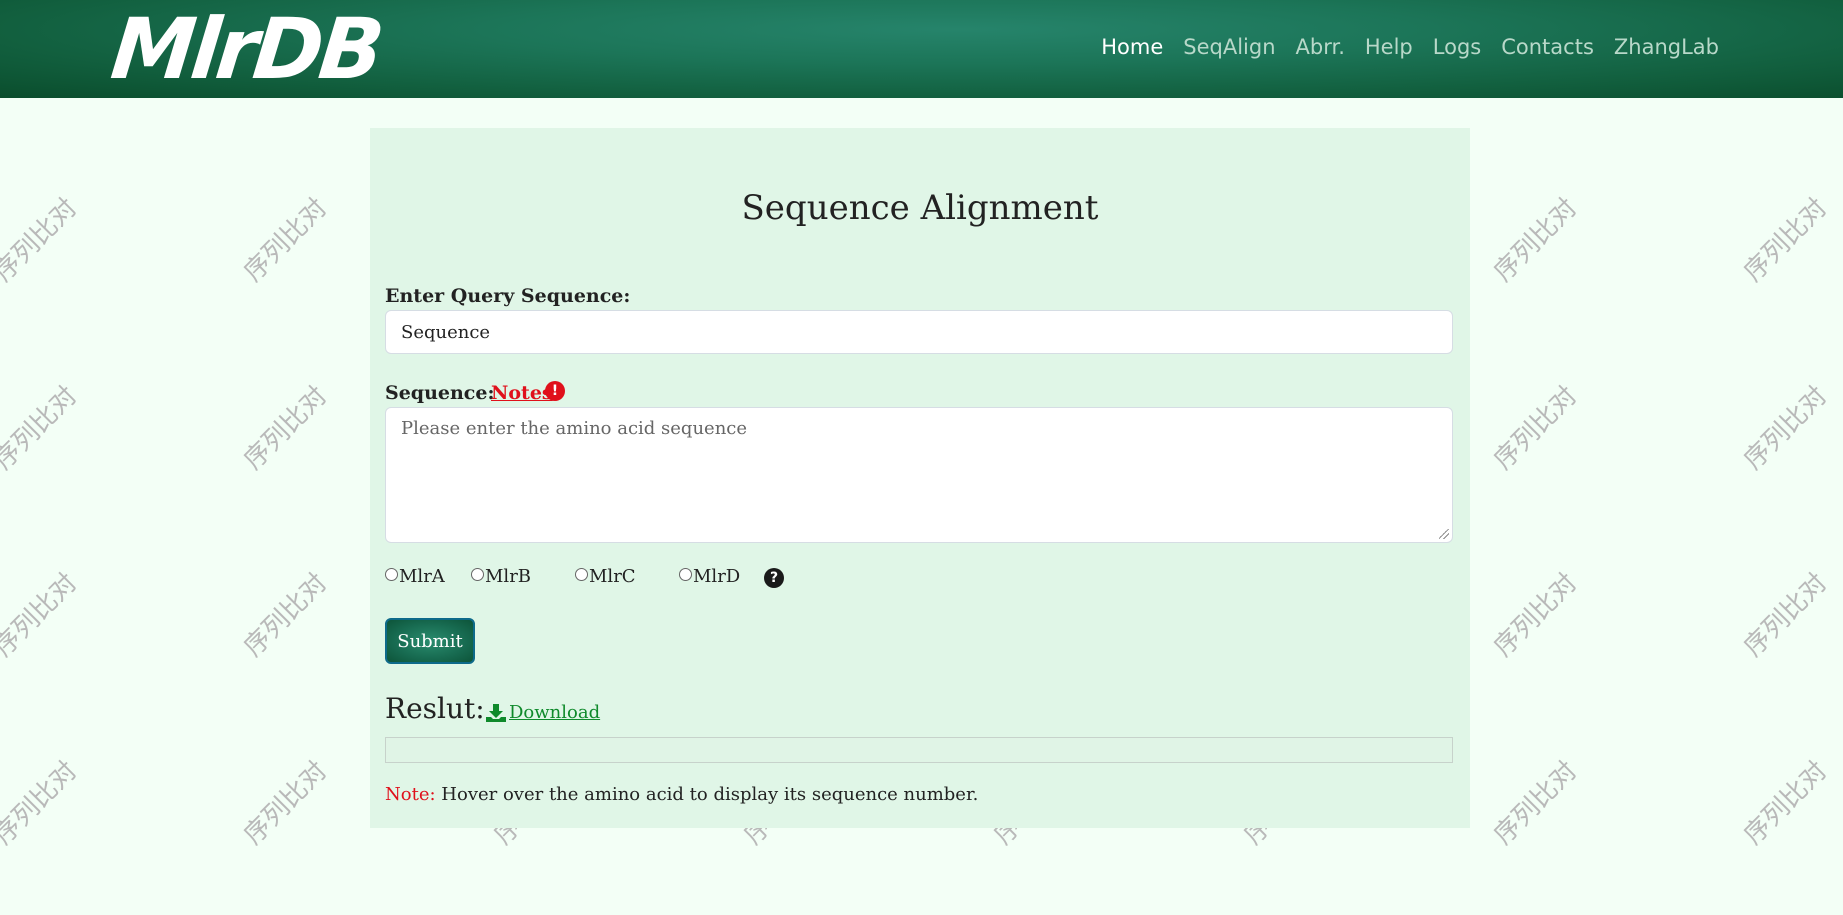 The height and width of the screenshot is (915, 1843). Describe the element at coordinates (1444, 534) in the screenshot. I see `resize-handle` at that location.